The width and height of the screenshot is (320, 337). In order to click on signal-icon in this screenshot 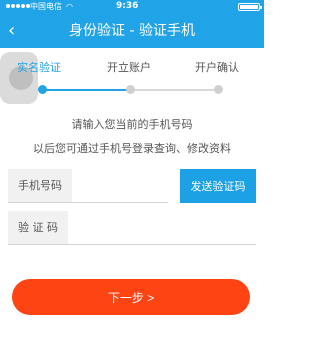, I will do `click(18, 6)`.